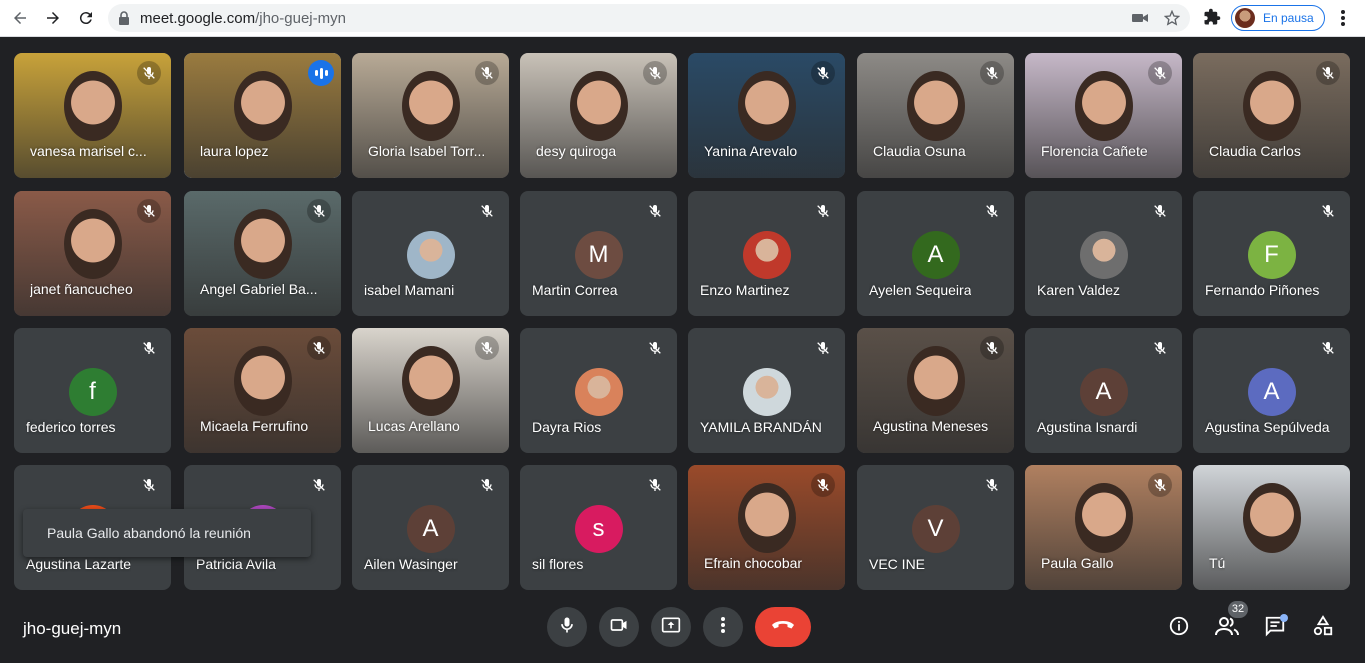 This screenshot has width=1365, height=663. I want to click on participant-tile: A Ayelen Sequeira, so click(935, 253).